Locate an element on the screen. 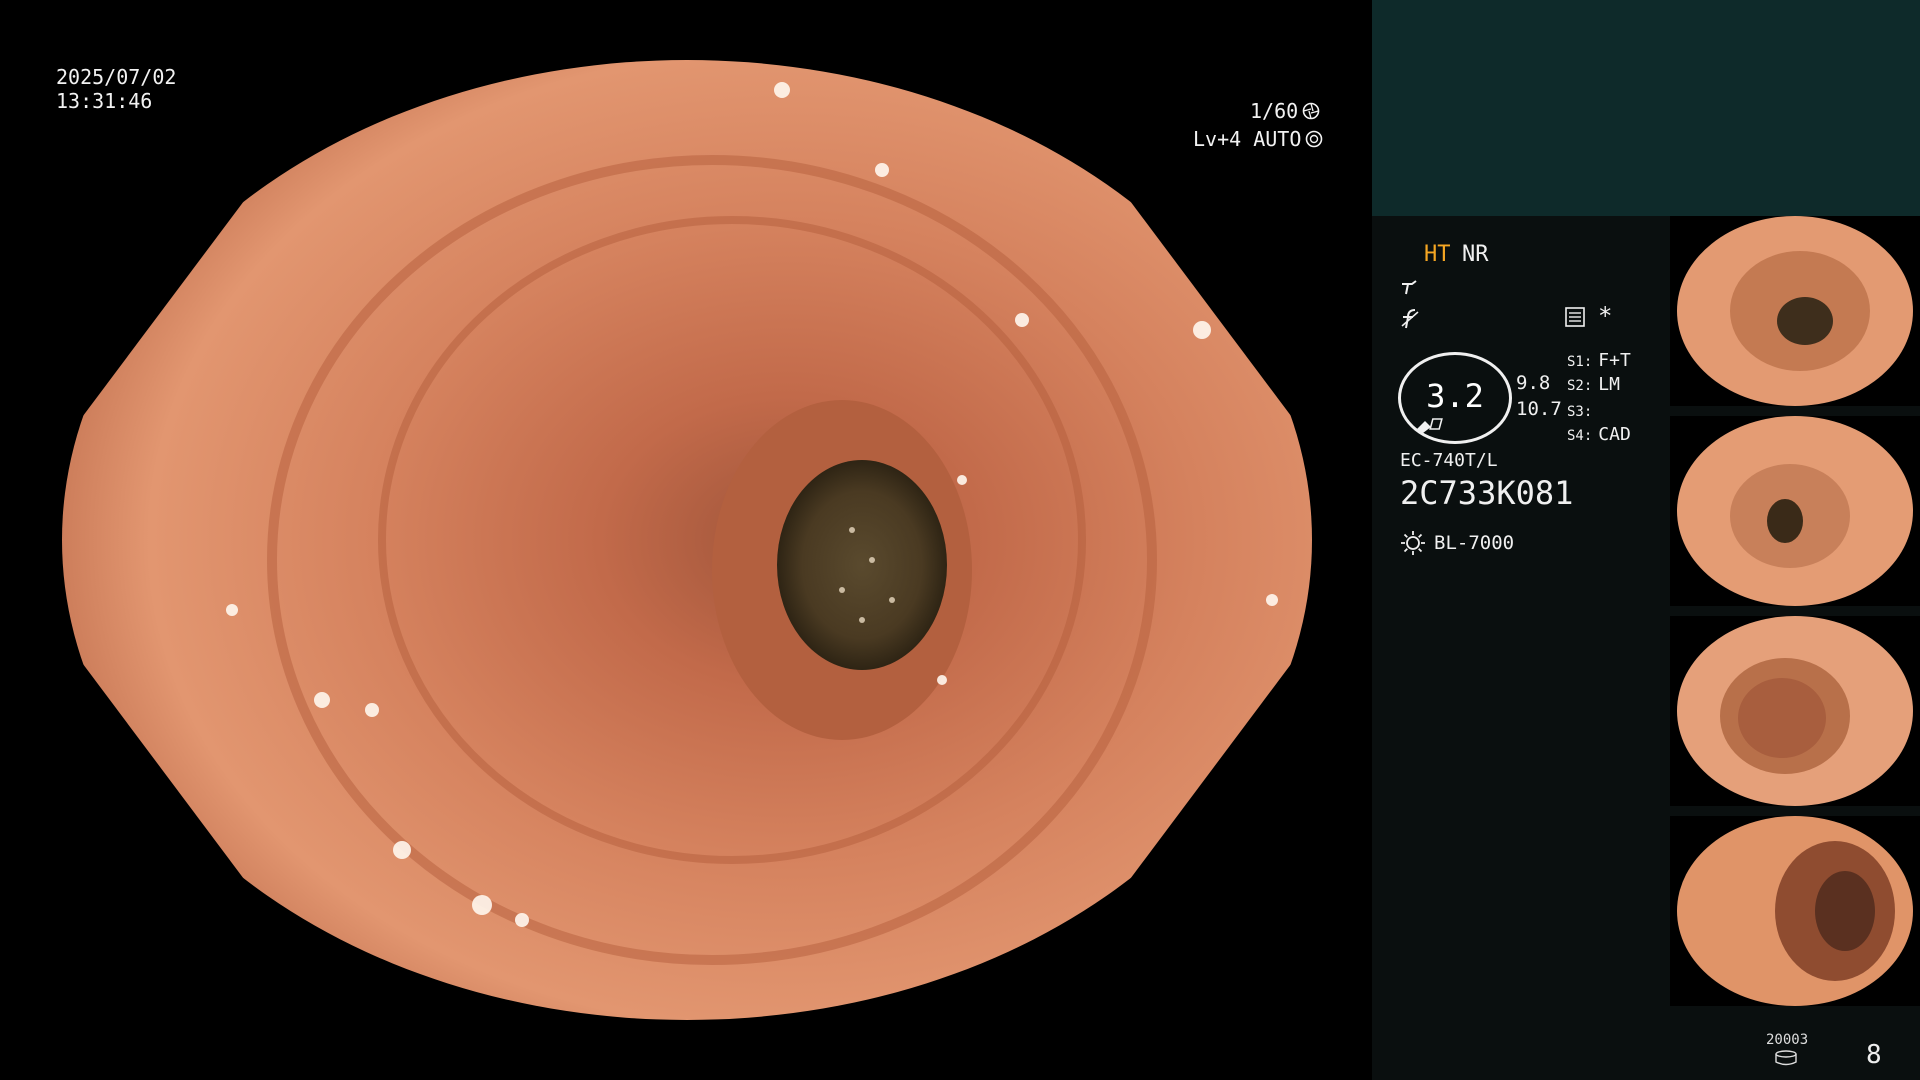 Image resolution: width=1920 pixels, height=1080 pixels. level-value: Lv+4 AUTO is located at coordinates (1247, 139).